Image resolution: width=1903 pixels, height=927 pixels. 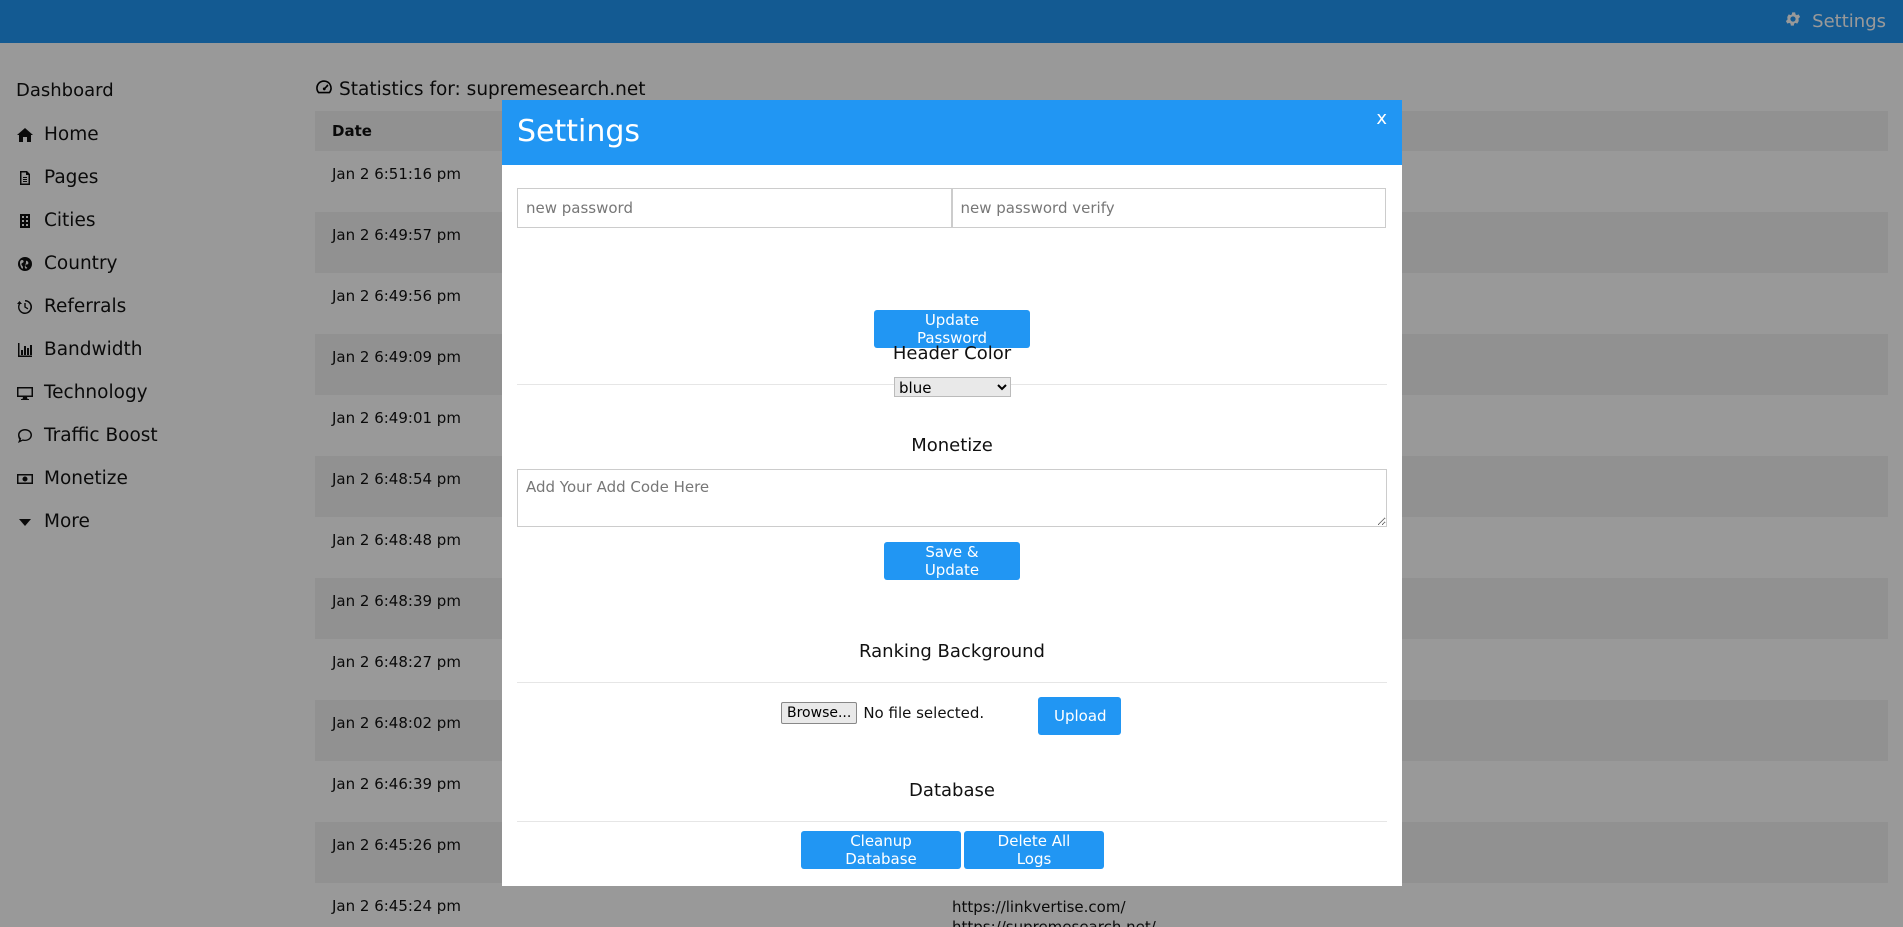 What do you see at coordinates (952, 561) in the screenshot?
I see `save-update-button: Save & Update` at bounding box center [952, 561].